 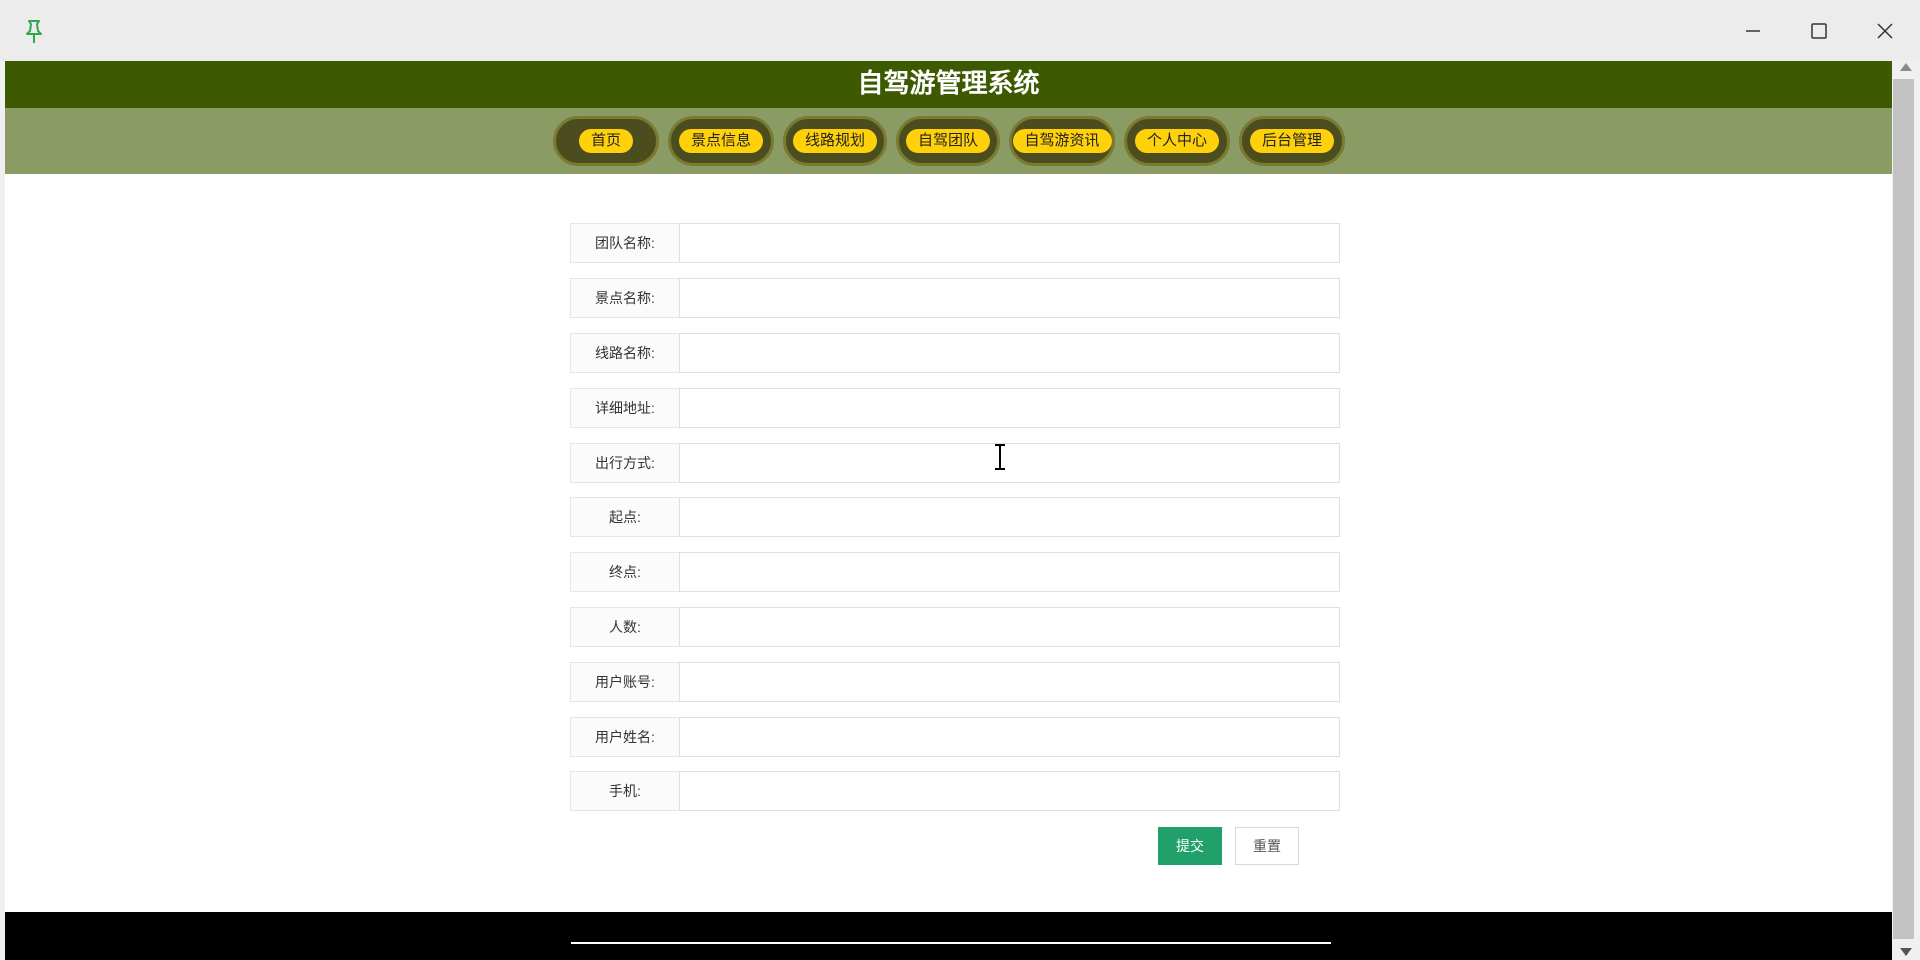 What do you see at coordinates (951, 943) in the screenshot?
I see `footer-divider` at bounding box center [951, 943].